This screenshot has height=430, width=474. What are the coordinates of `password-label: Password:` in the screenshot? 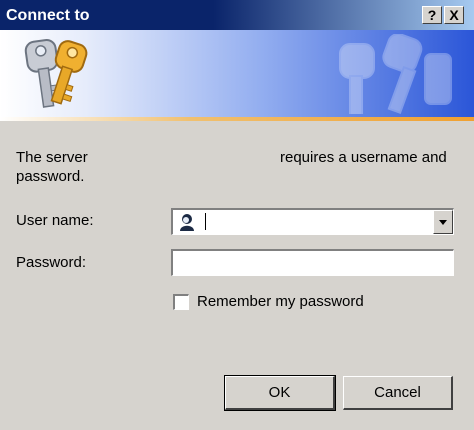 It's located at (51, 262).